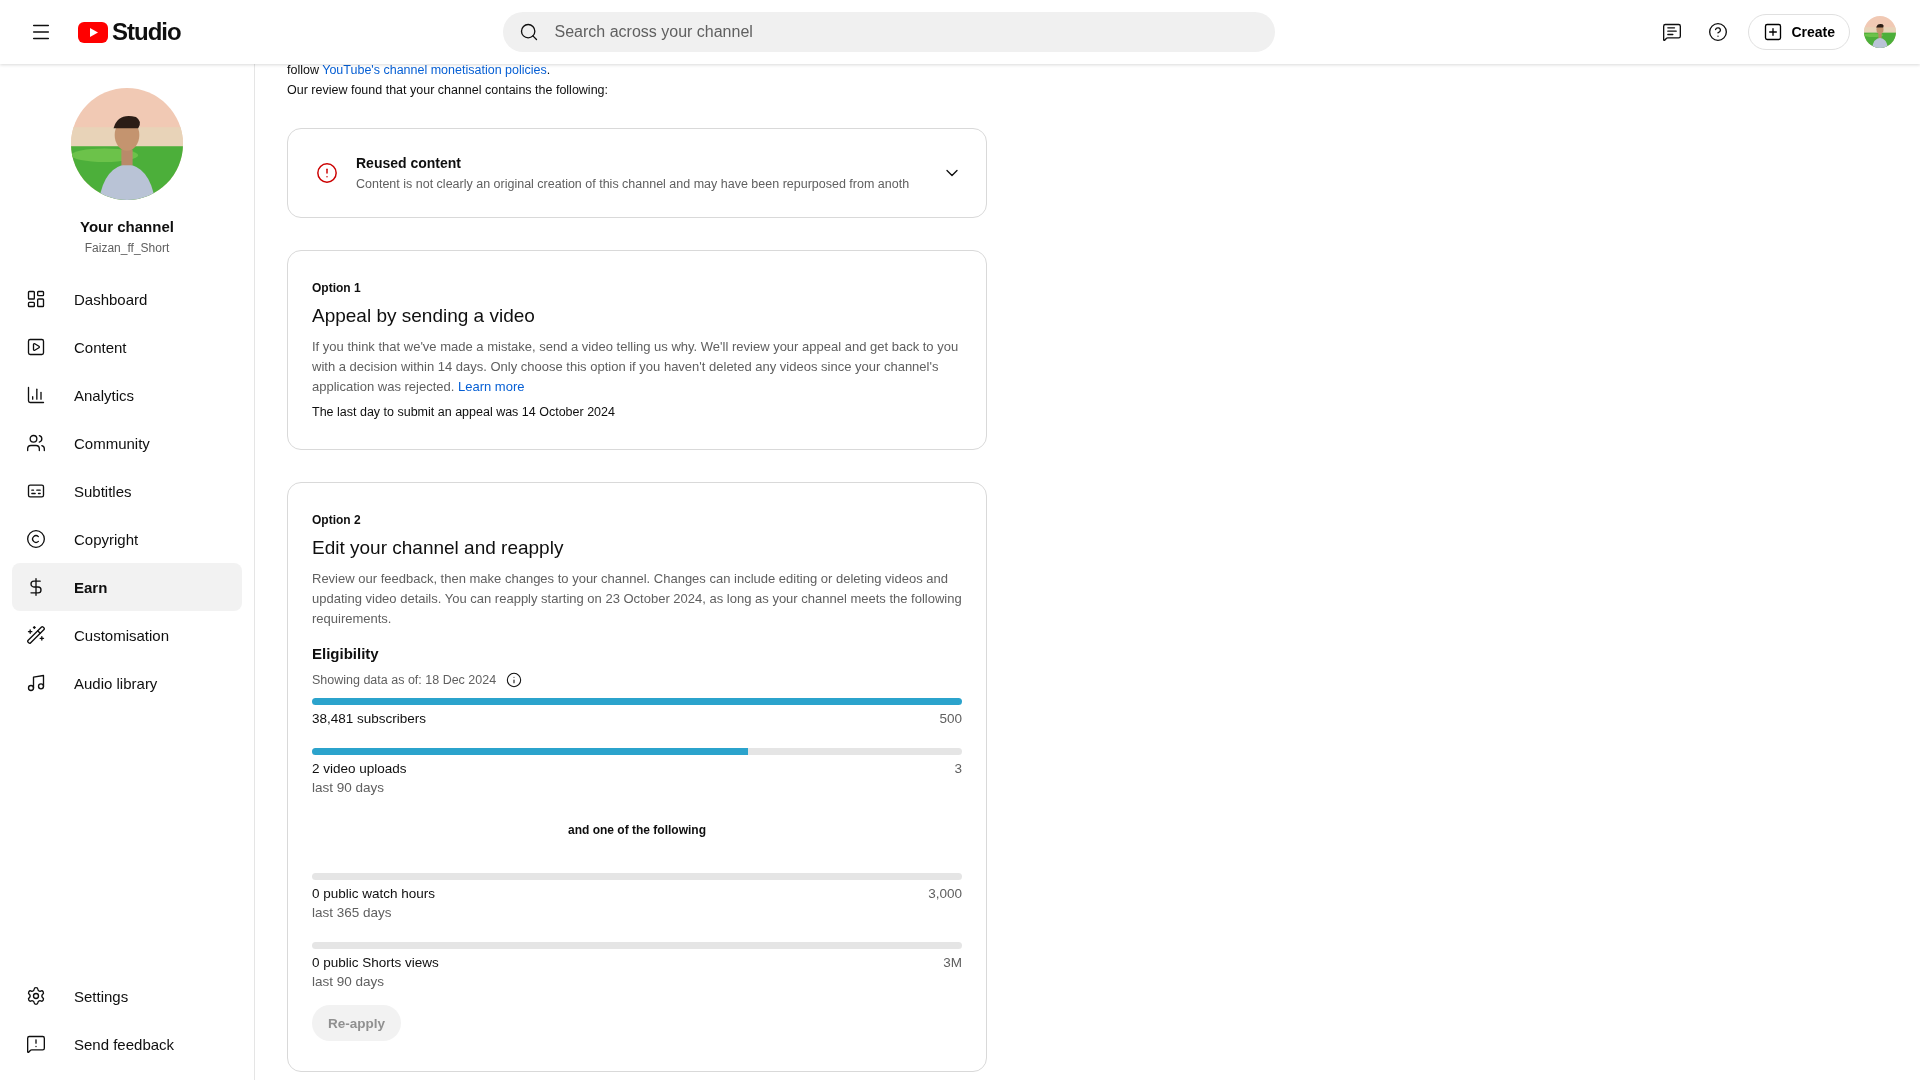 This screenshot has width=1920, height=1080. I want to click on help-icon, so click(1718, 32).